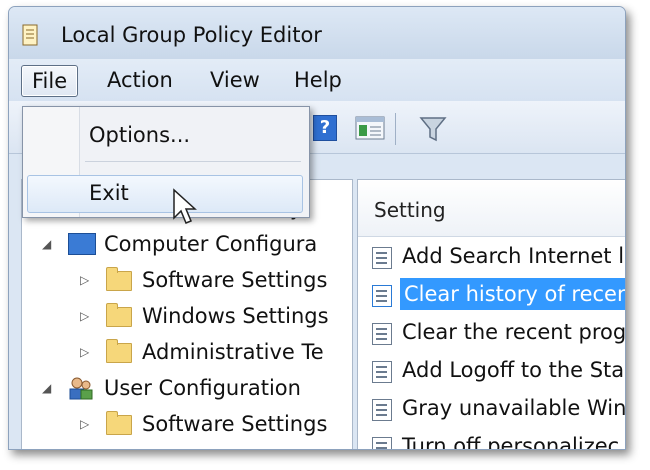 The height and width of the screenshot is (470, 650). What do you see at coordinates (235, 80) in the screenshot?
I see `menu-view: View` at bounding box center [235, 80].